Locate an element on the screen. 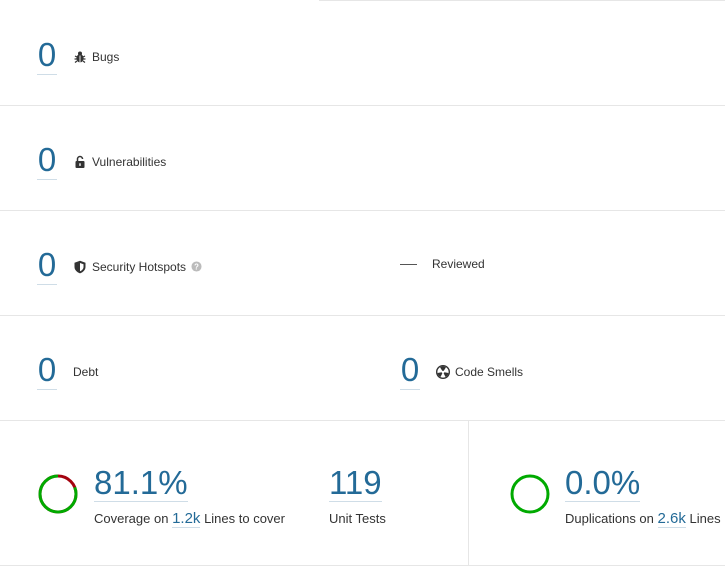 The image size is (725, 566). vulnerabilities-count: 0 is located at coordinates (47, 161).